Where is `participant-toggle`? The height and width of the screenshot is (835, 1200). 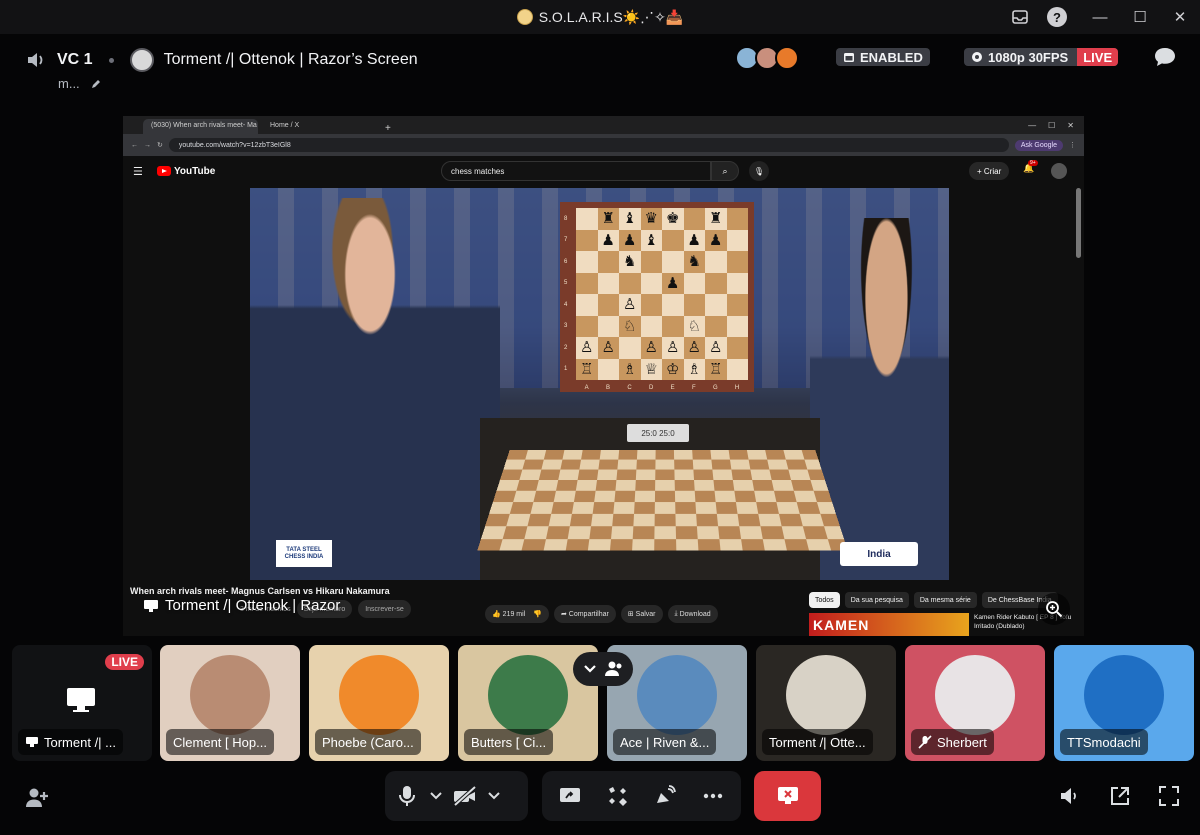
participant-toggle is located at coordinates (603, 669).